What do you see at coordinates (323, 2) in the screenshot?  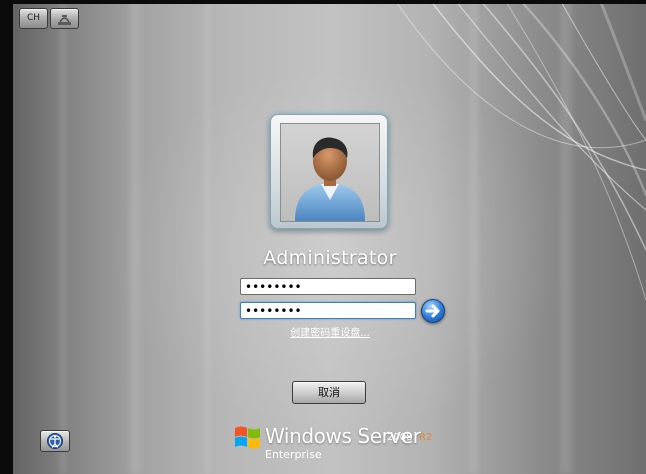 I see `top-frame` at bounding box center [323, 2].